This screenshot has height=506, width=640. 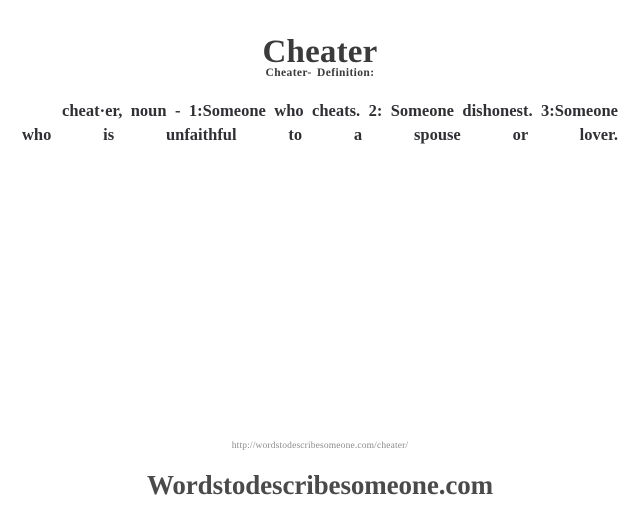 What do you see at coordinates (320, 485) in the screenshot?
I see `site-brand: Wordstodescribesomeone.com` at bounding box center [320, 485].